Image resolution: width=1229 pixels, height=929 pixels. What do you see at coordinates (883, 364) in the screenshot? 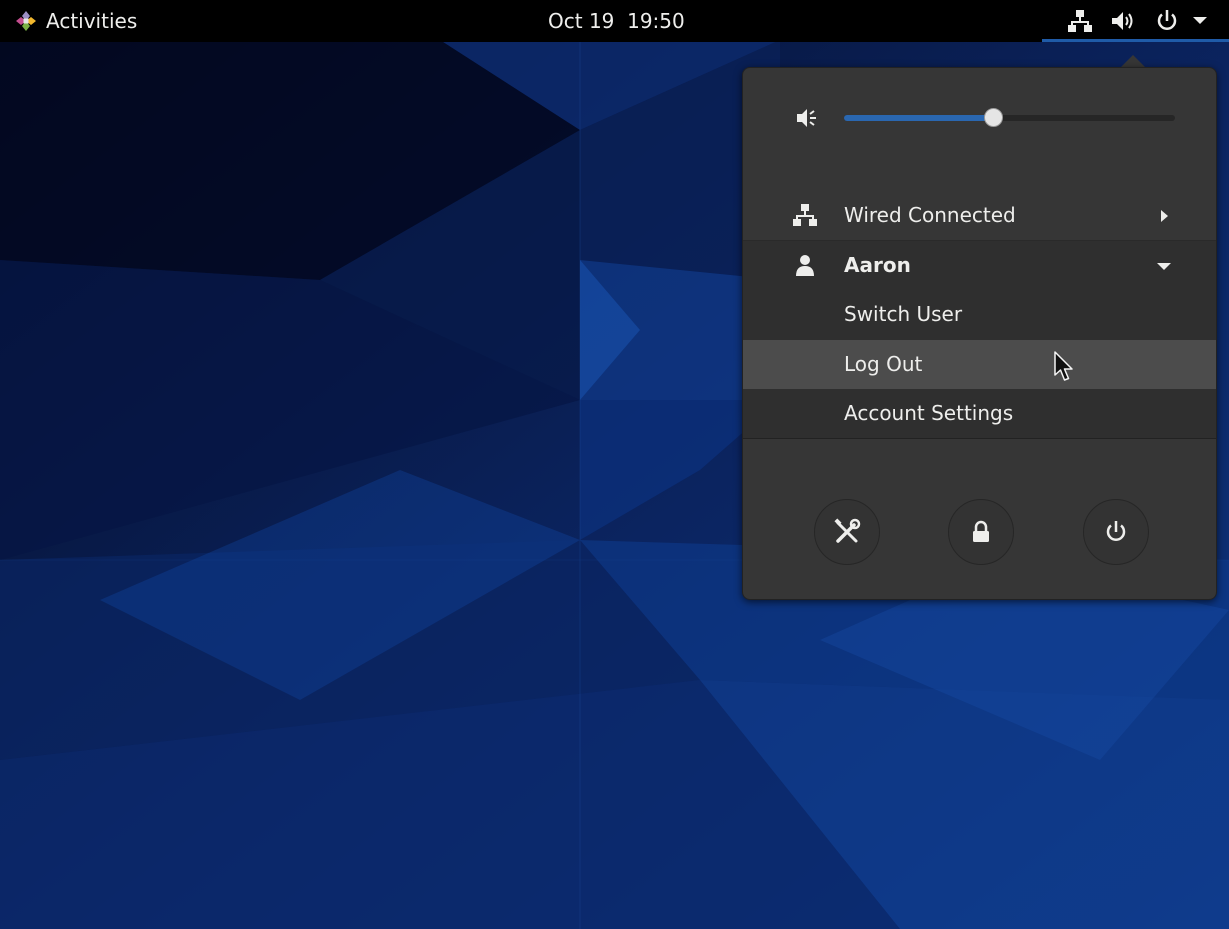
I see `log-out-label: Log Out` at bounding box center [883, 364].